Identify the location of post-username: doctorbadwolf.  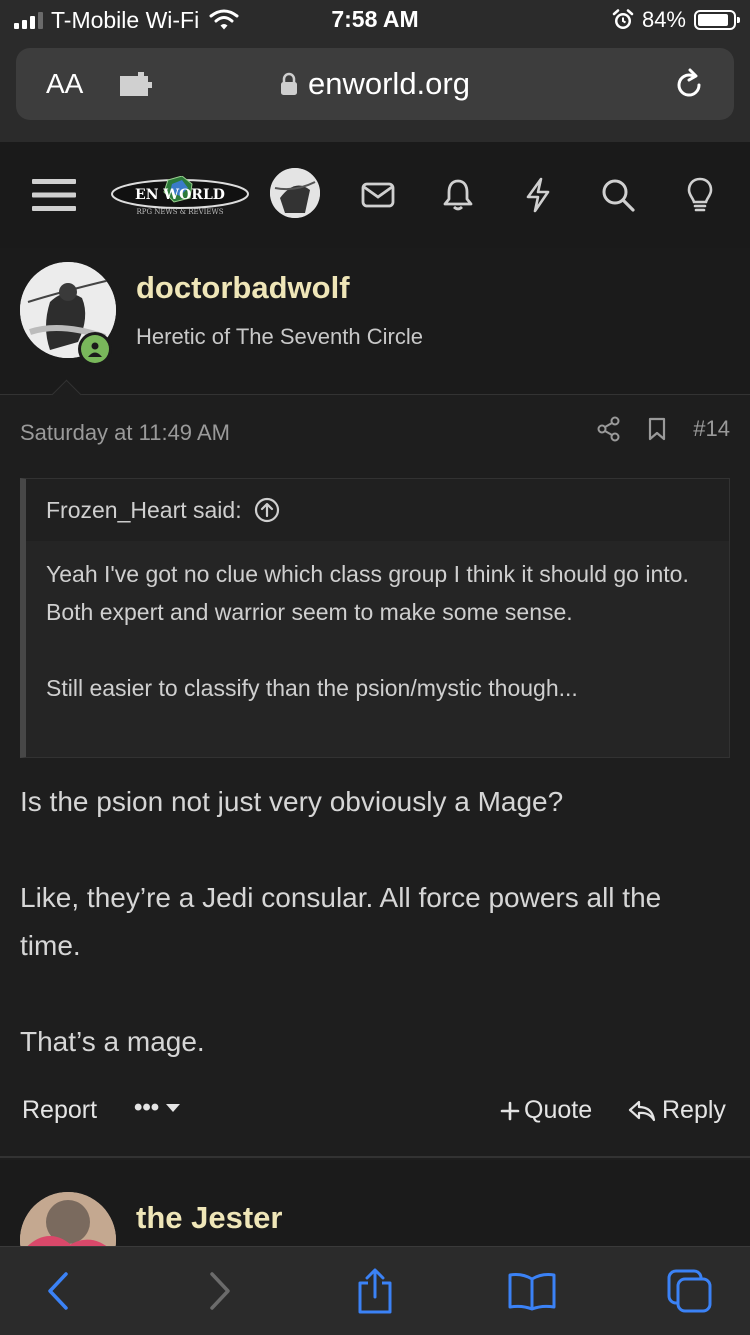
(243, 288).